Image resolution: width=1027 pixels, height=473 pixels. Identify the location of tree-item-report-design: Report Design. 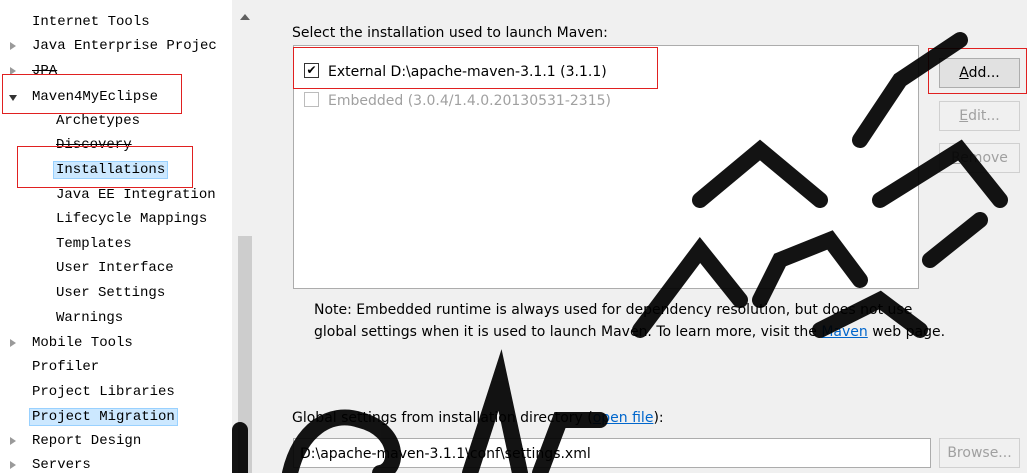
(75, 441).